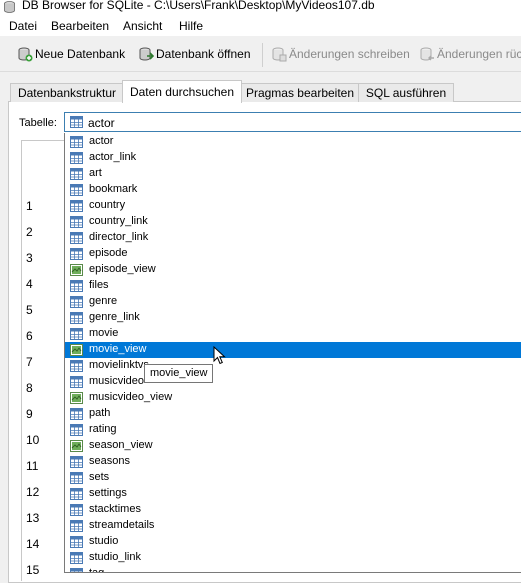 This screenshot has height=583, width=521. Describe the element at coordinates (182, 91) in the screenshot. I see `tab-browse-data: Daten durchsuchen` at that location.